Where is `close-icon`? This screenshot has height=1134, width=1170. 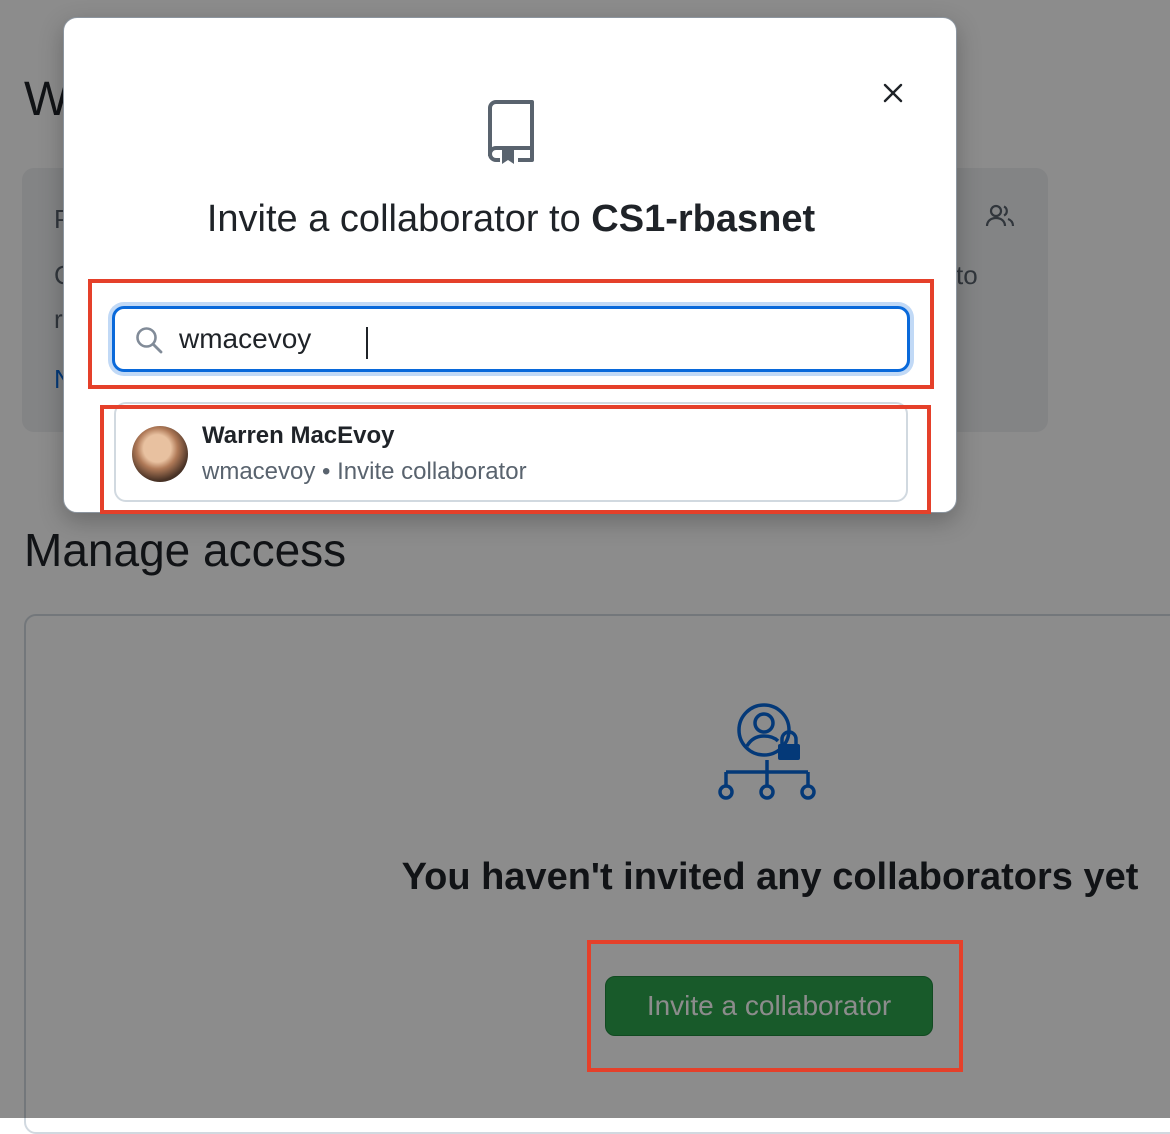
close-icon is located at coordinates (893, 93).